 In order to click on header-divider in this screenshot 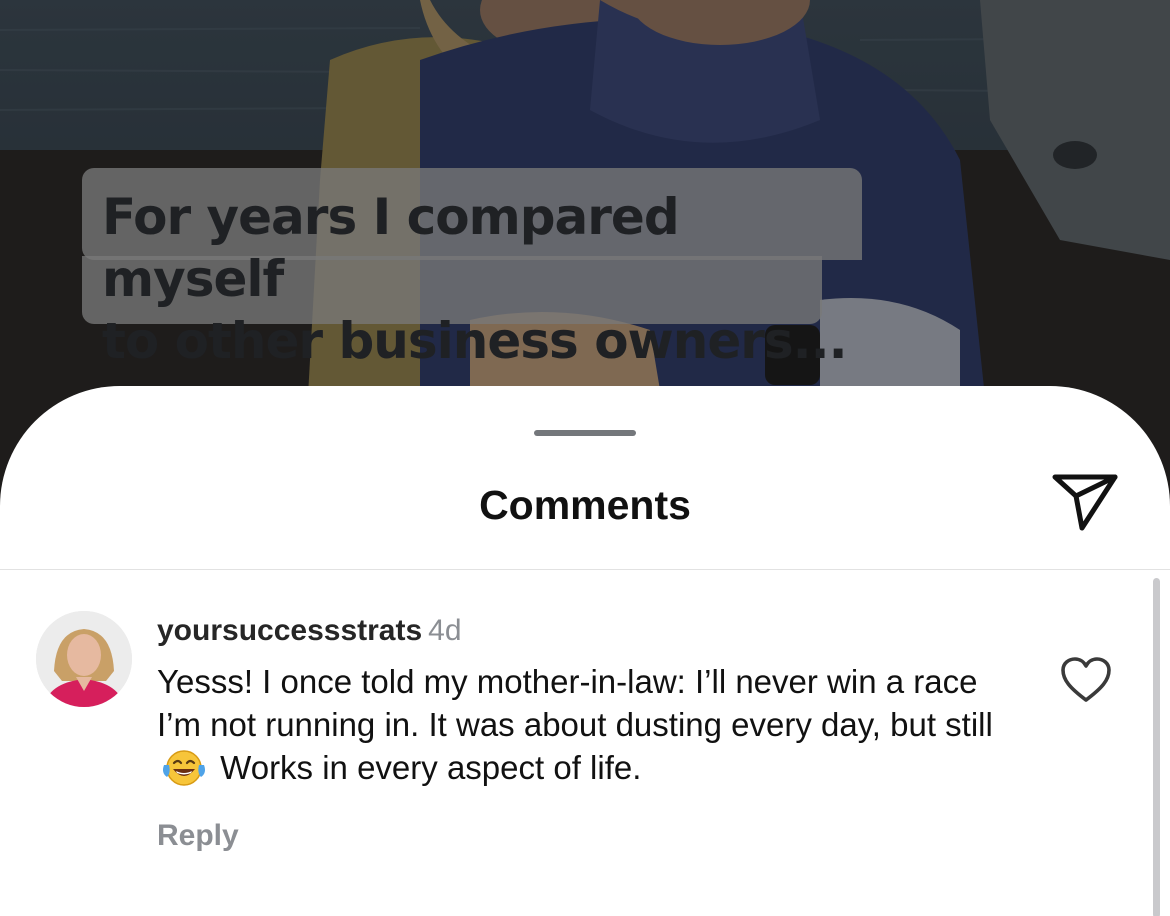, I will do `click(585, 569)`.